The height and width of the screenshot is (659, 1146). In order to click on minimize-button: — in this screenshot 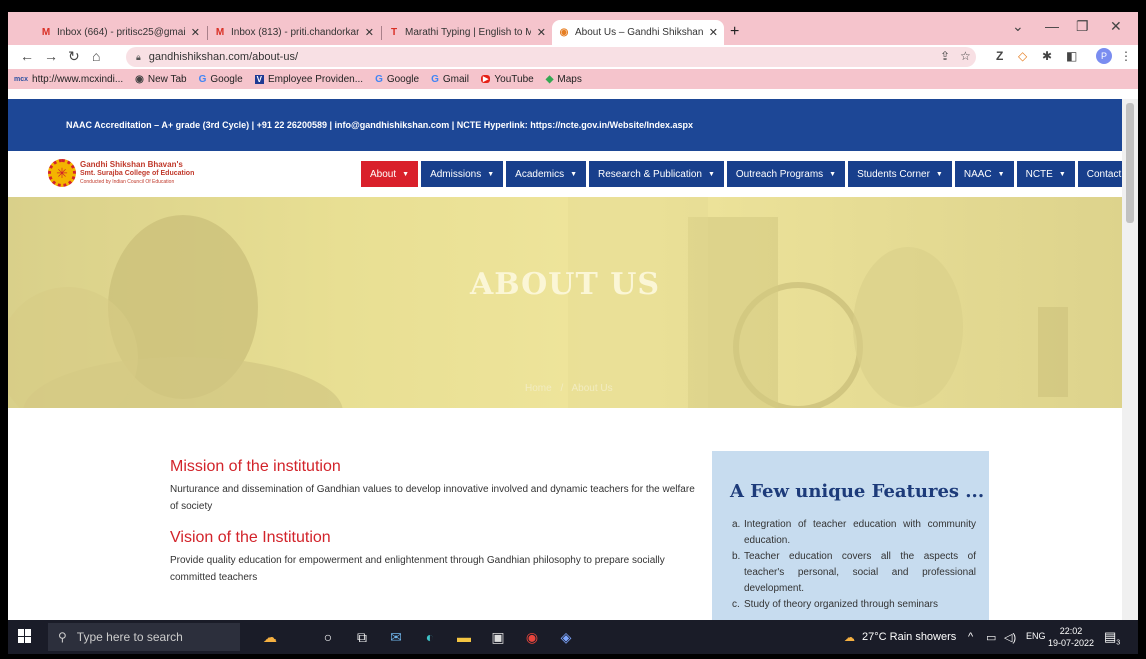, I will do `click(1052, 26)`.